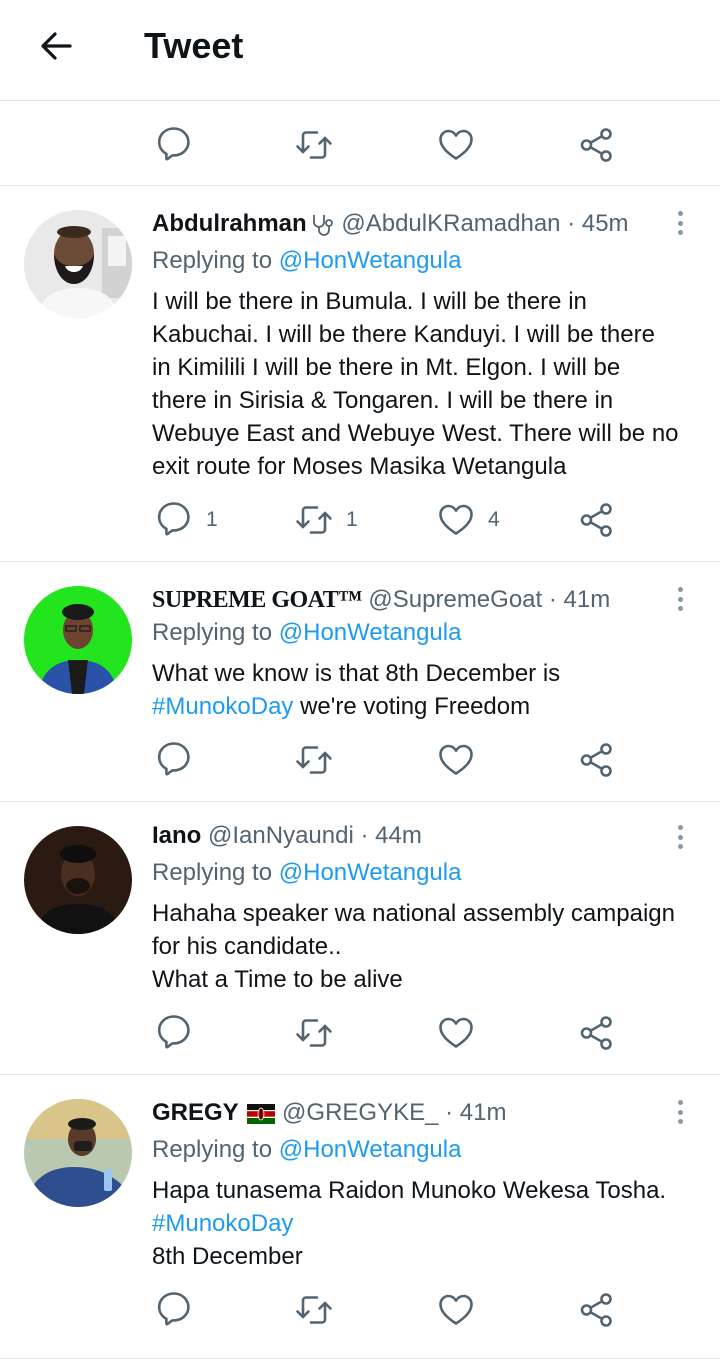 This screenshot has width=720, height=1362. I want to click on reply-button: 1, so click(186, 520).